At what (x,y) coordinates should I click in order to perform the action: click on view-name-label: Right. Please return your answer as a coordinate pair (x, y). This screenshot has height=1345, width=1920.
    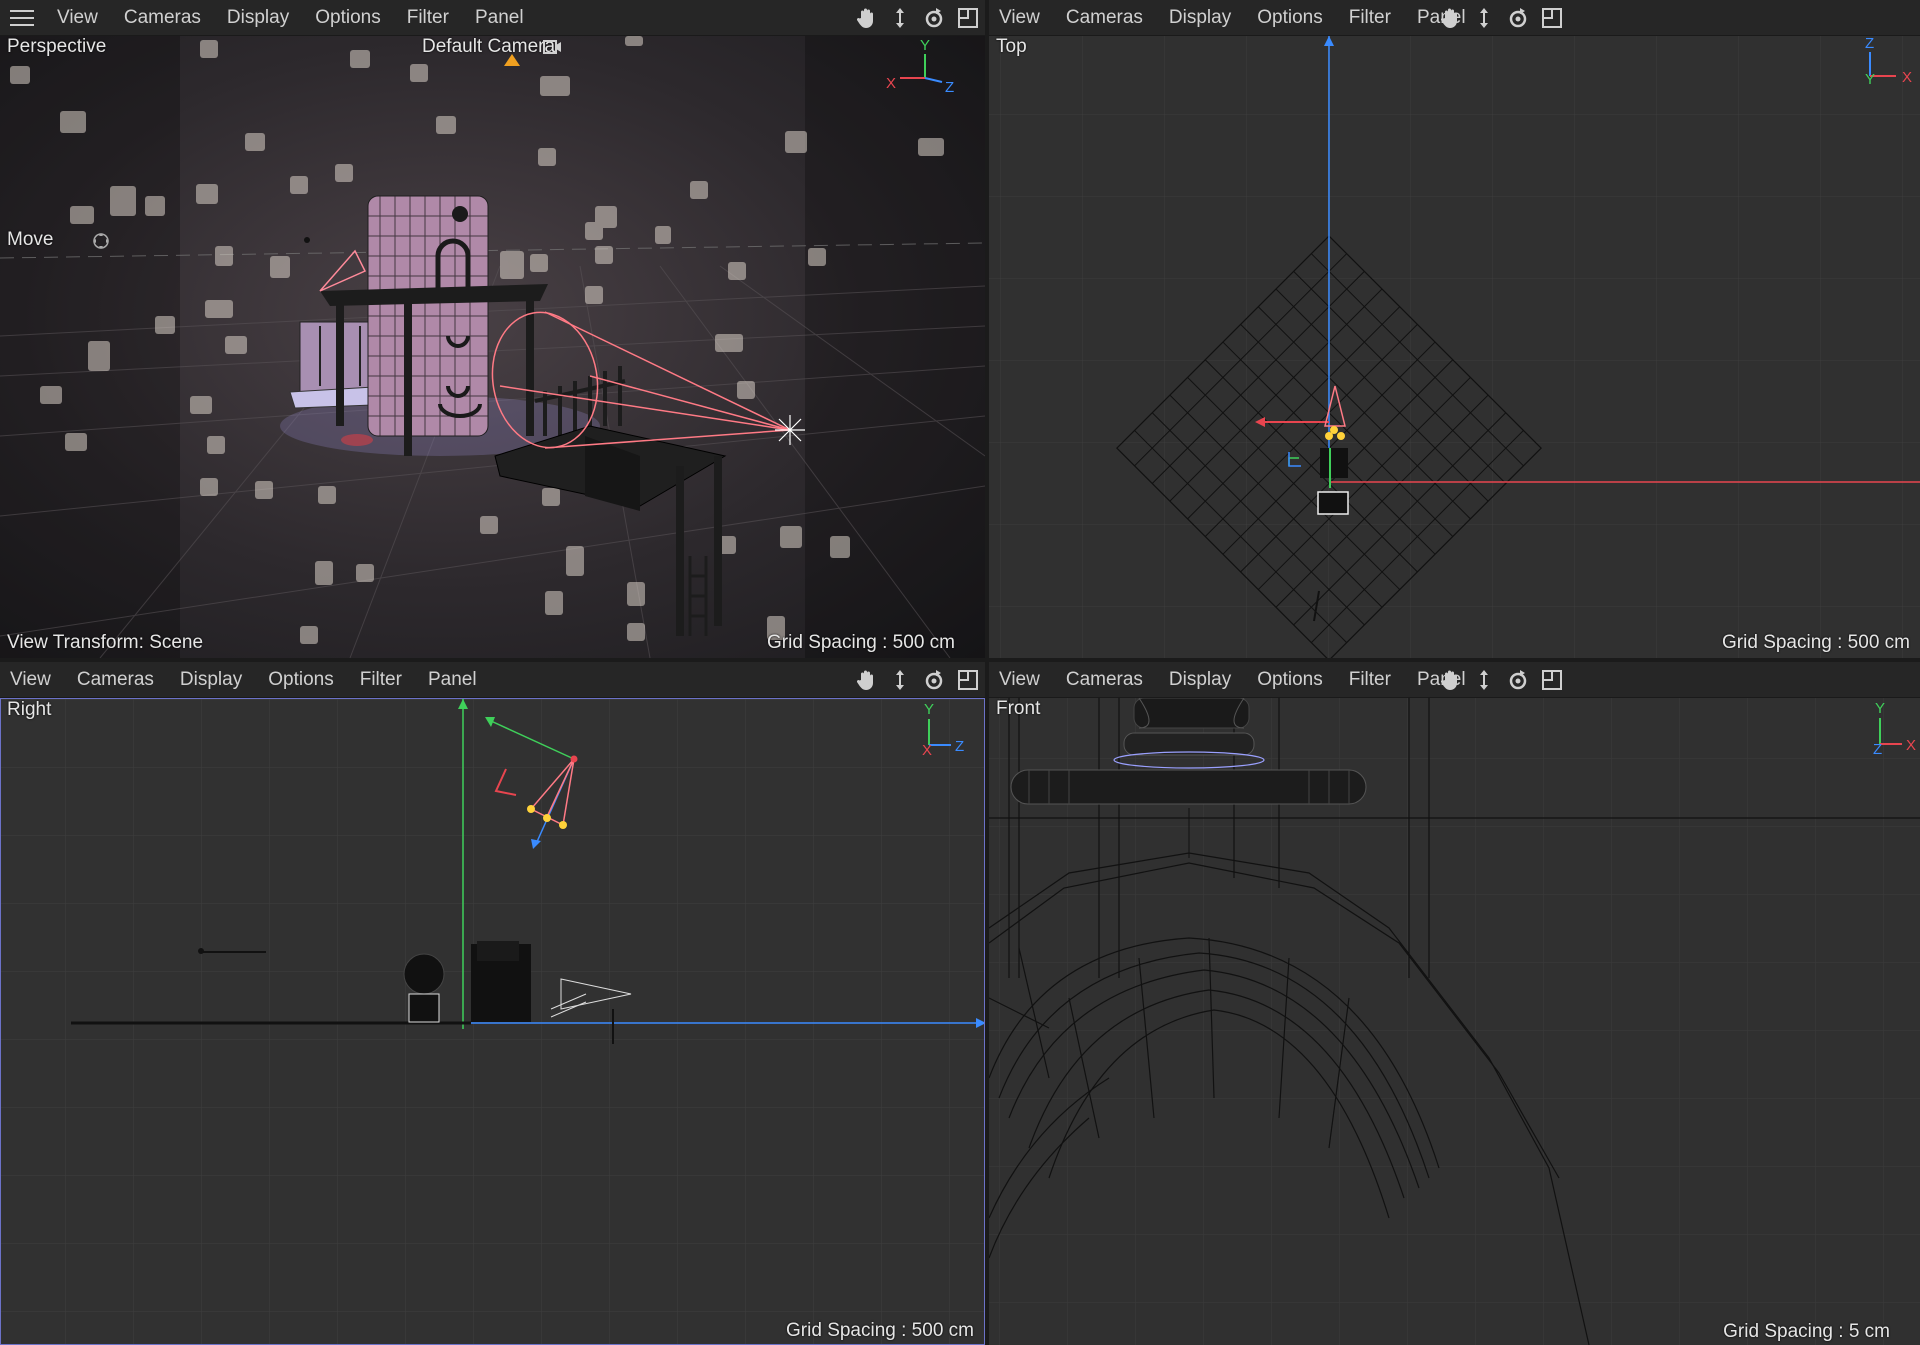
    Looking at the image, I should click on (29, 709).